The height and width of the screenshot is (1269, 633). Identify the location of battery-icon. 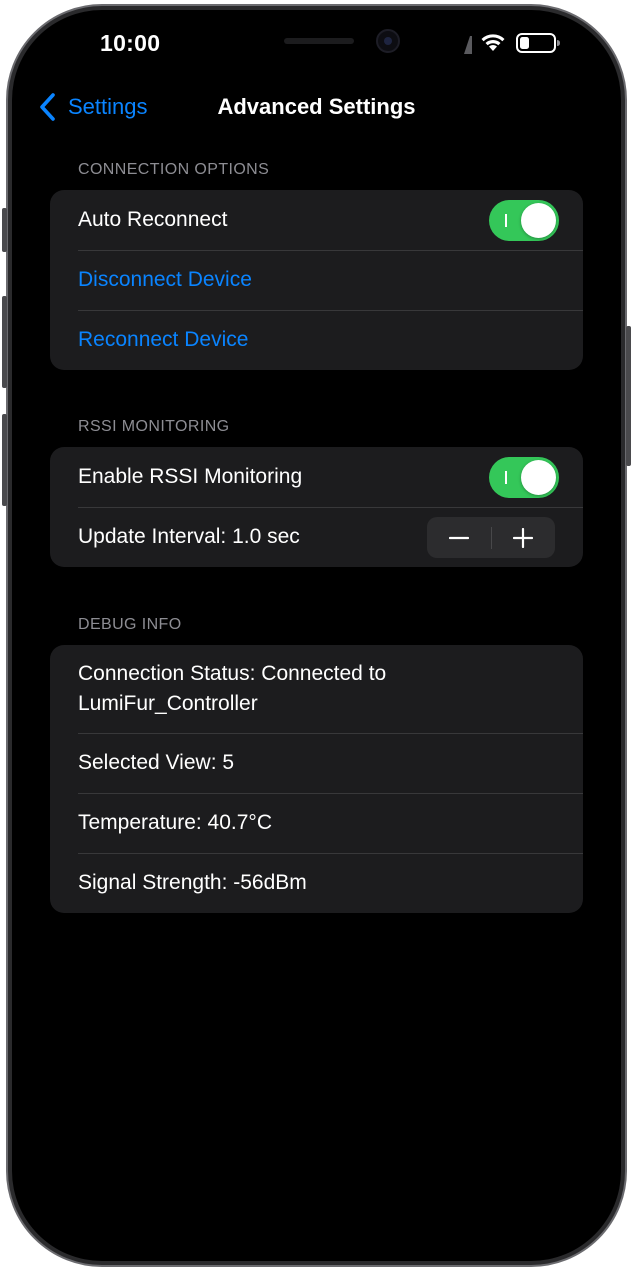
(538, 43).